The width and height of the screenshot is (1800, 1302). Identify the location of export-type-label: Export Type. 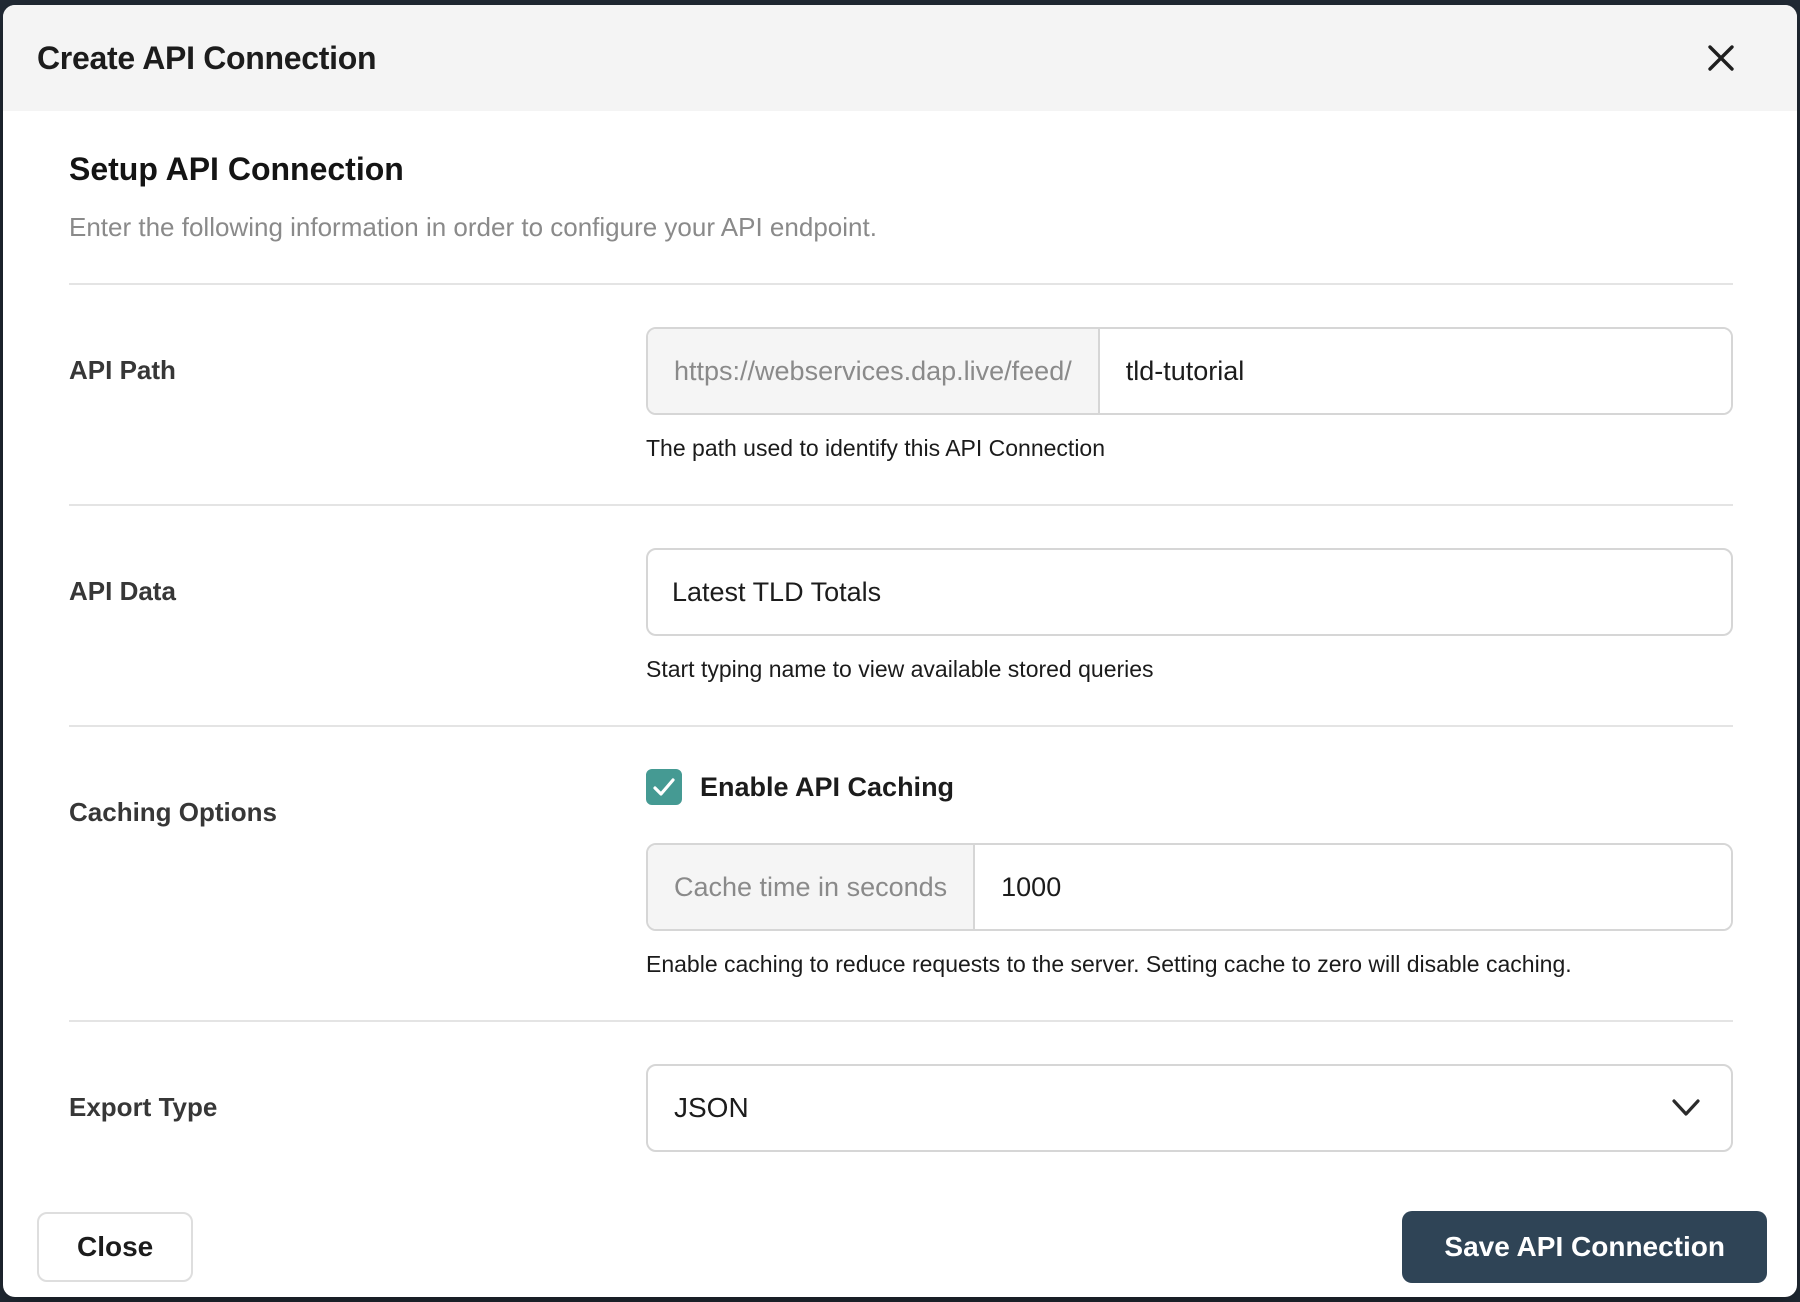
(143, 1107).